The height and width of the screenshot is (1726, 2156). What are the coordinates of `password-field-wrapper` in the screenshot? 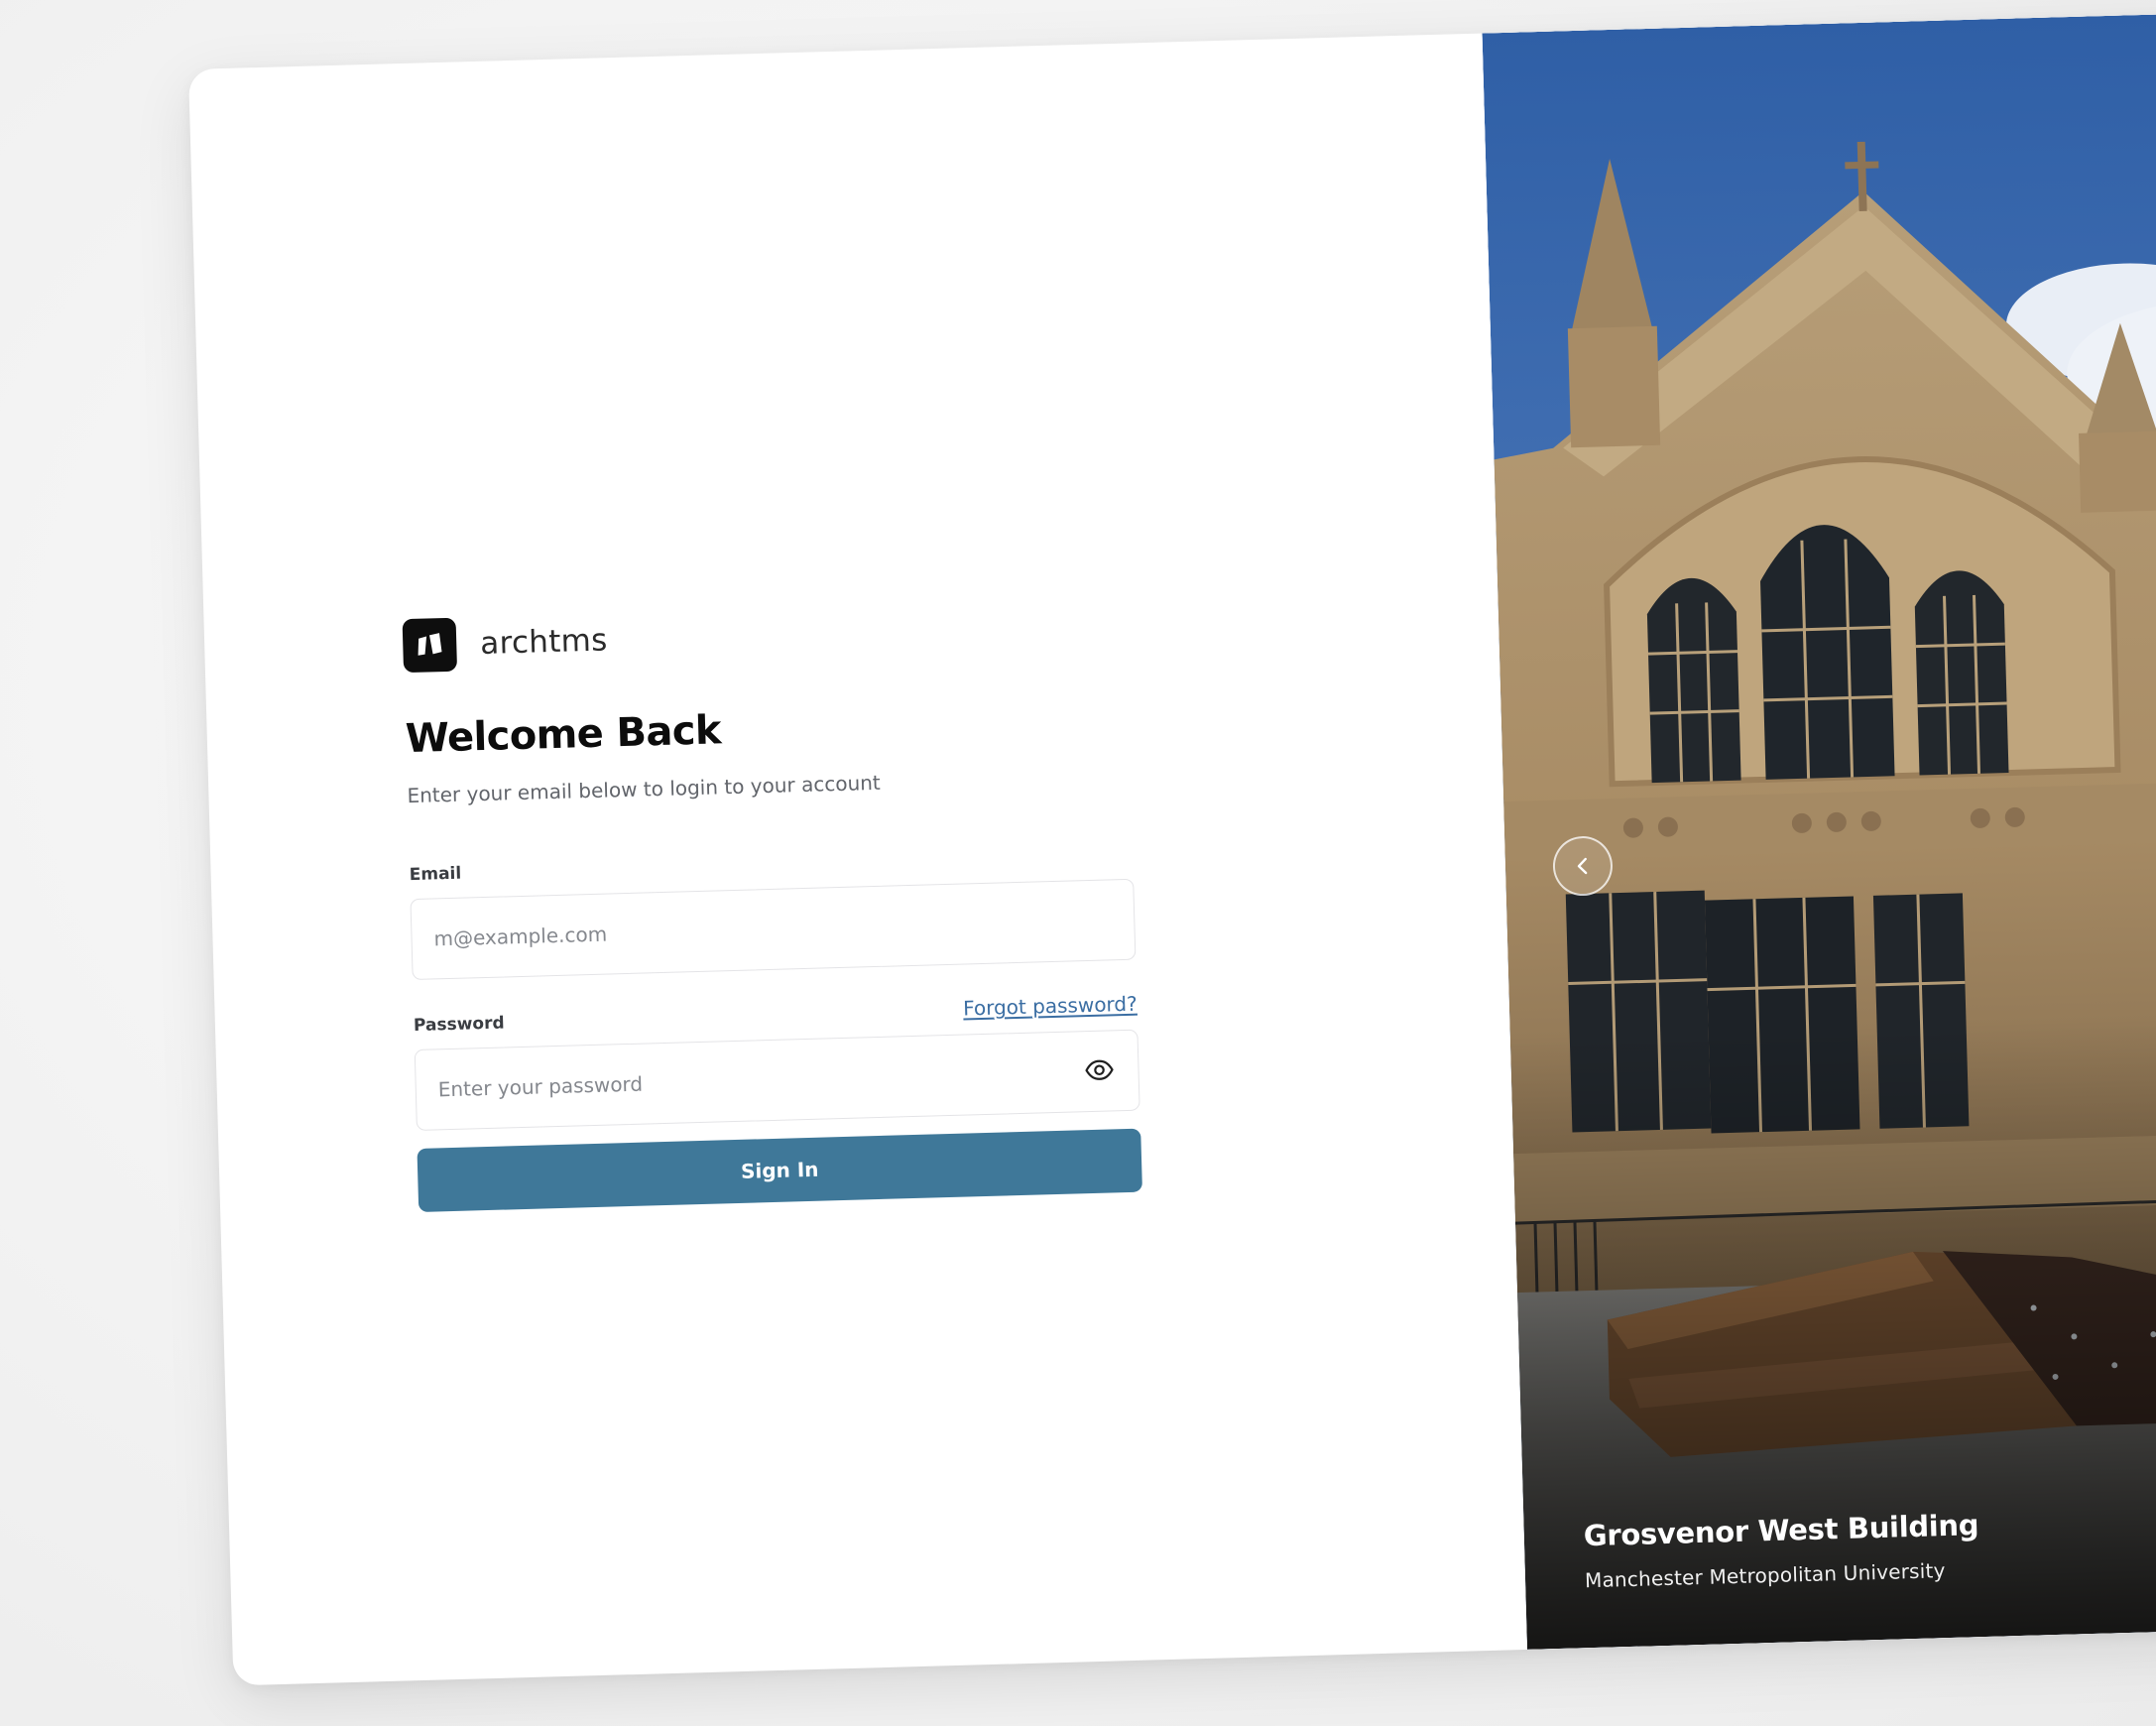 It's located at (777, 1080).